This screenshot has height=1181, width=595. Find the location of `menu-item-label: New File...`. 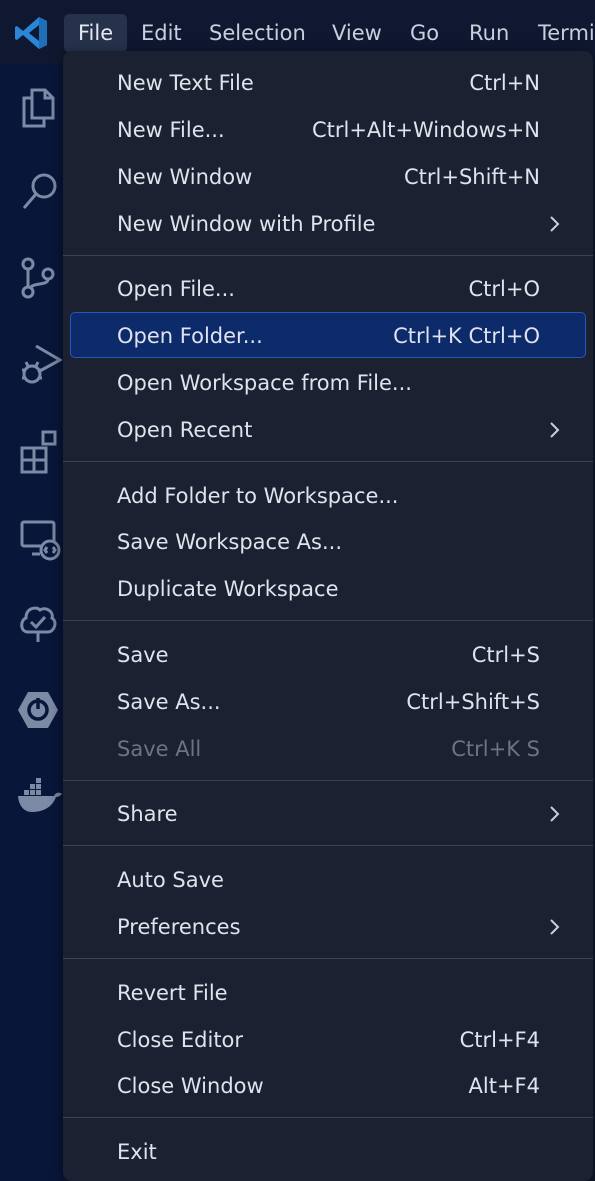

menu-item-label: New File... is located at coordinates (171, 130).